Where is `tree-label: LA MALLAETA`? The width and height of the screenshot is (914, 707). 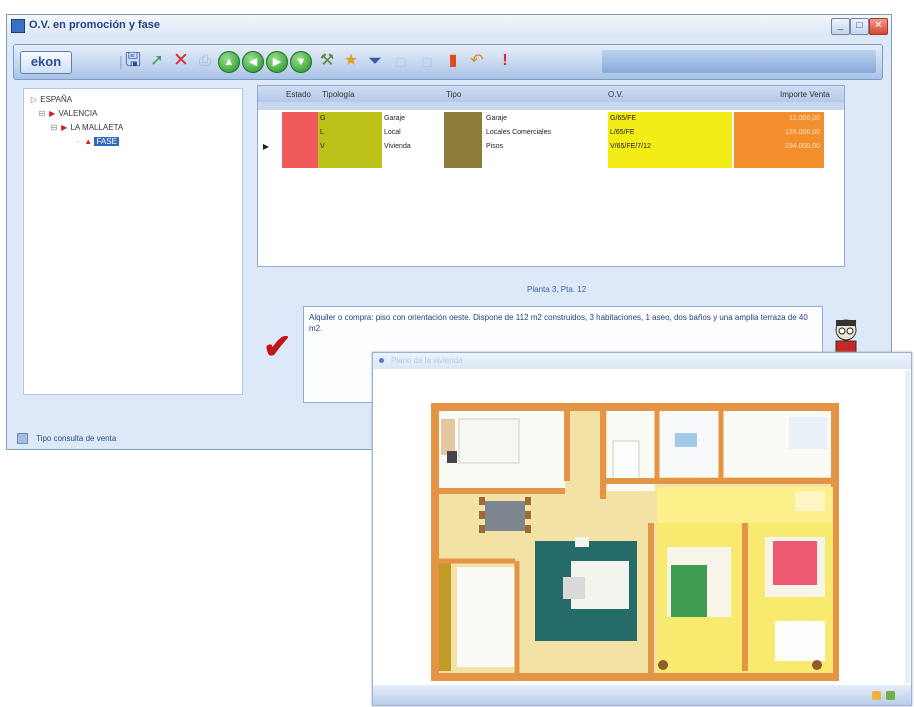 tree-label: LA MALLAETA is located at coordinates (97, 127).